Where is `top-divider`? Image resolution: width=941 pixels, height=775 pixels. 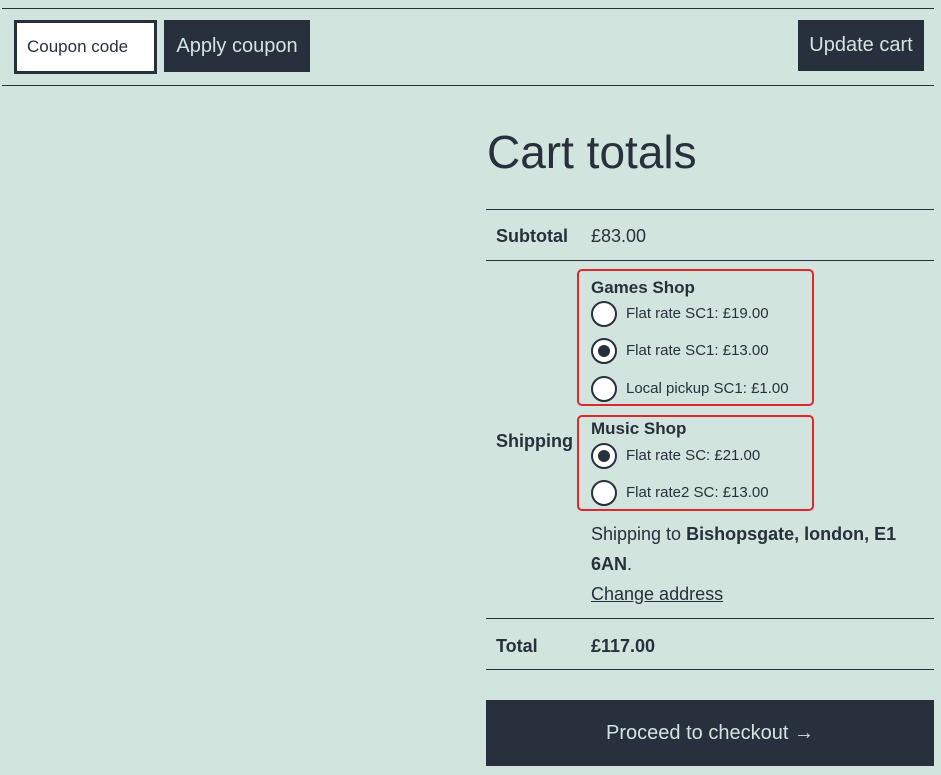
top-divider is located at coordinates (468, 8).